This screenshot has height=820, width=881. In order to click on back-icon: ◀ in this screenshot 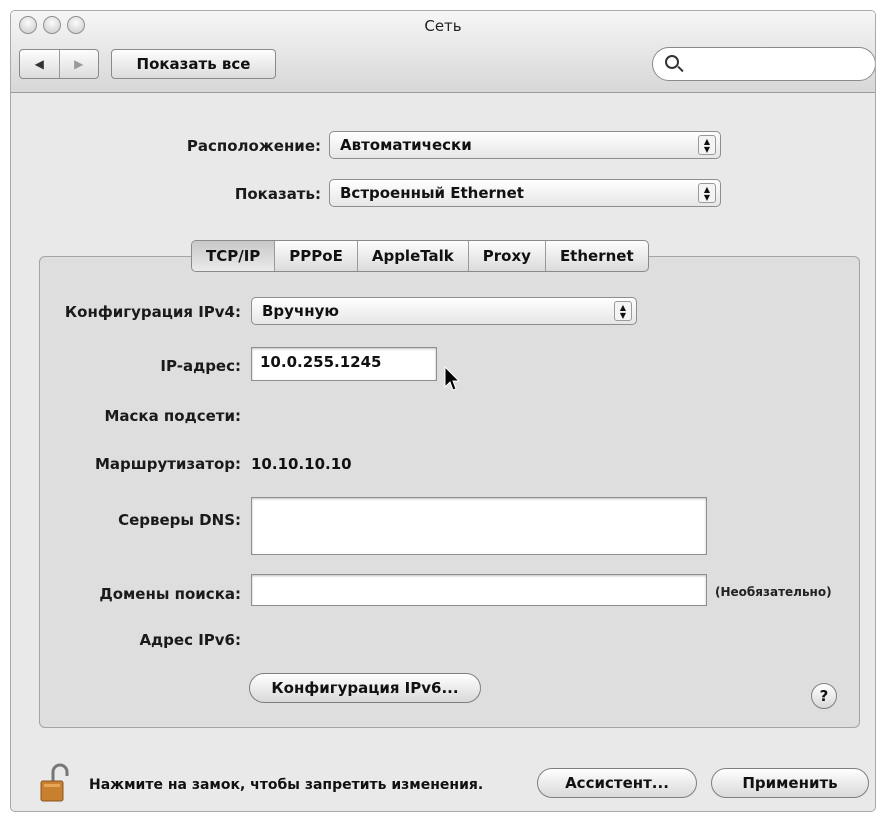, I will do `click(39, 64)`.